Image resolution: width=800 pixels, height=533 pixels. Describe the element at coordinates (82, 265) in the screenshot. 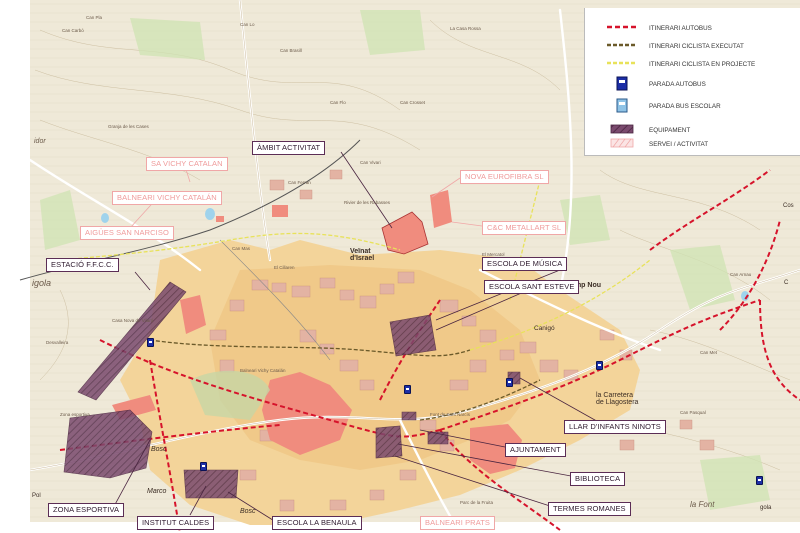

I see `label-estacio-ffcc: ESTACIÓ F.F.C.C.` at that location.